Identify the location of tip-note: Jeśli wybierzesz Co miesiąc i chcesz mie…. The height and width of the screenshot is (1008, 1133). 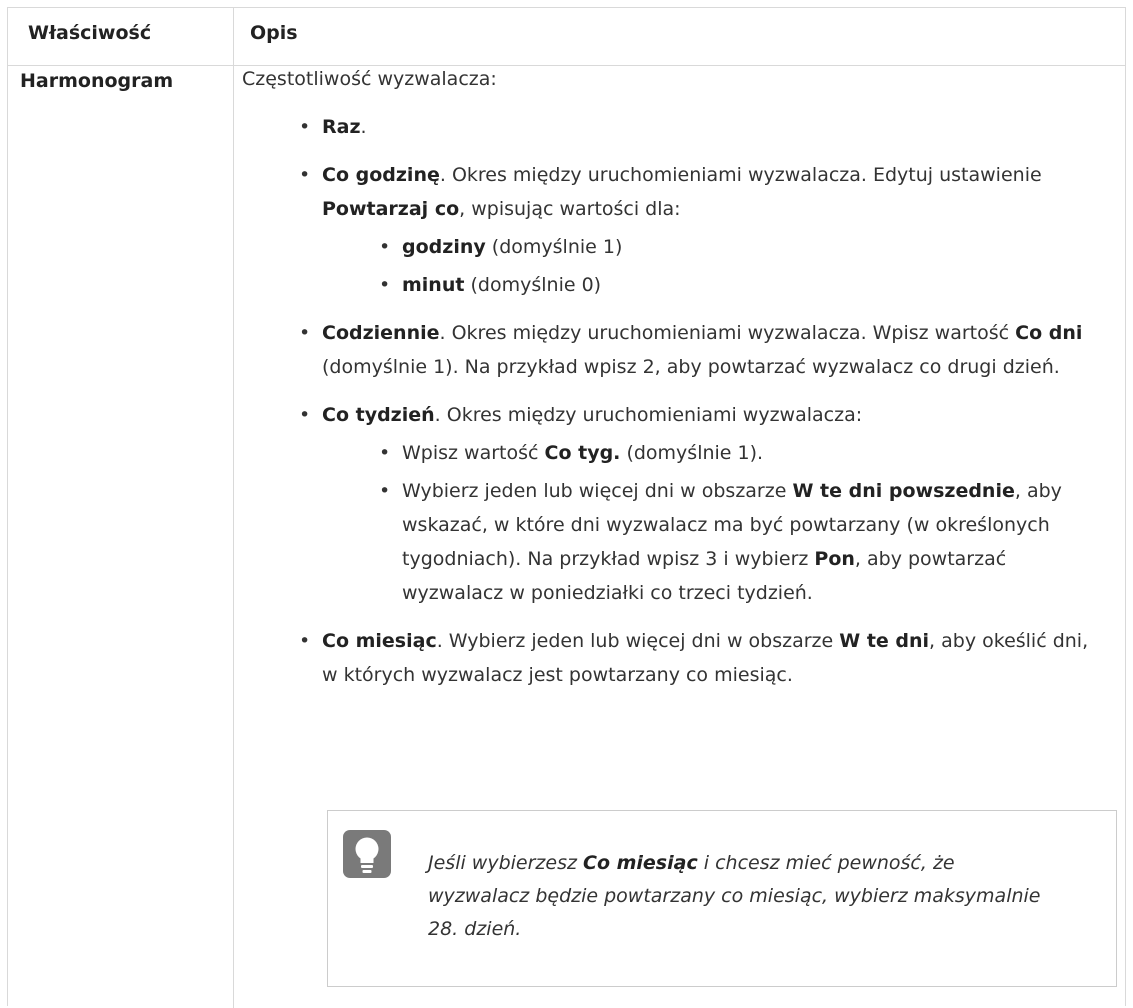
(722, 898).